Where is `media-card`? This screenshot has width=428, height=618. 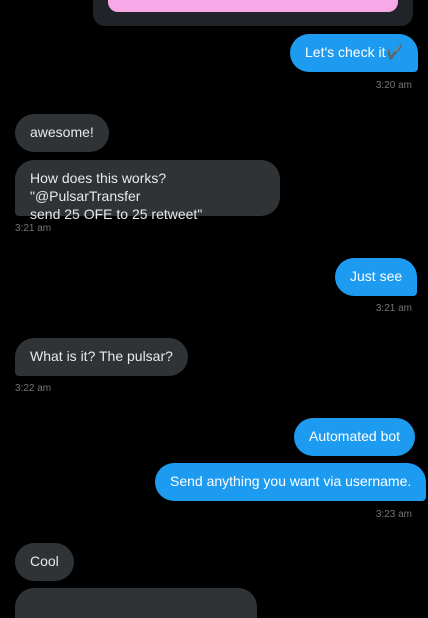
media-card is located at coordinates (253, 13).